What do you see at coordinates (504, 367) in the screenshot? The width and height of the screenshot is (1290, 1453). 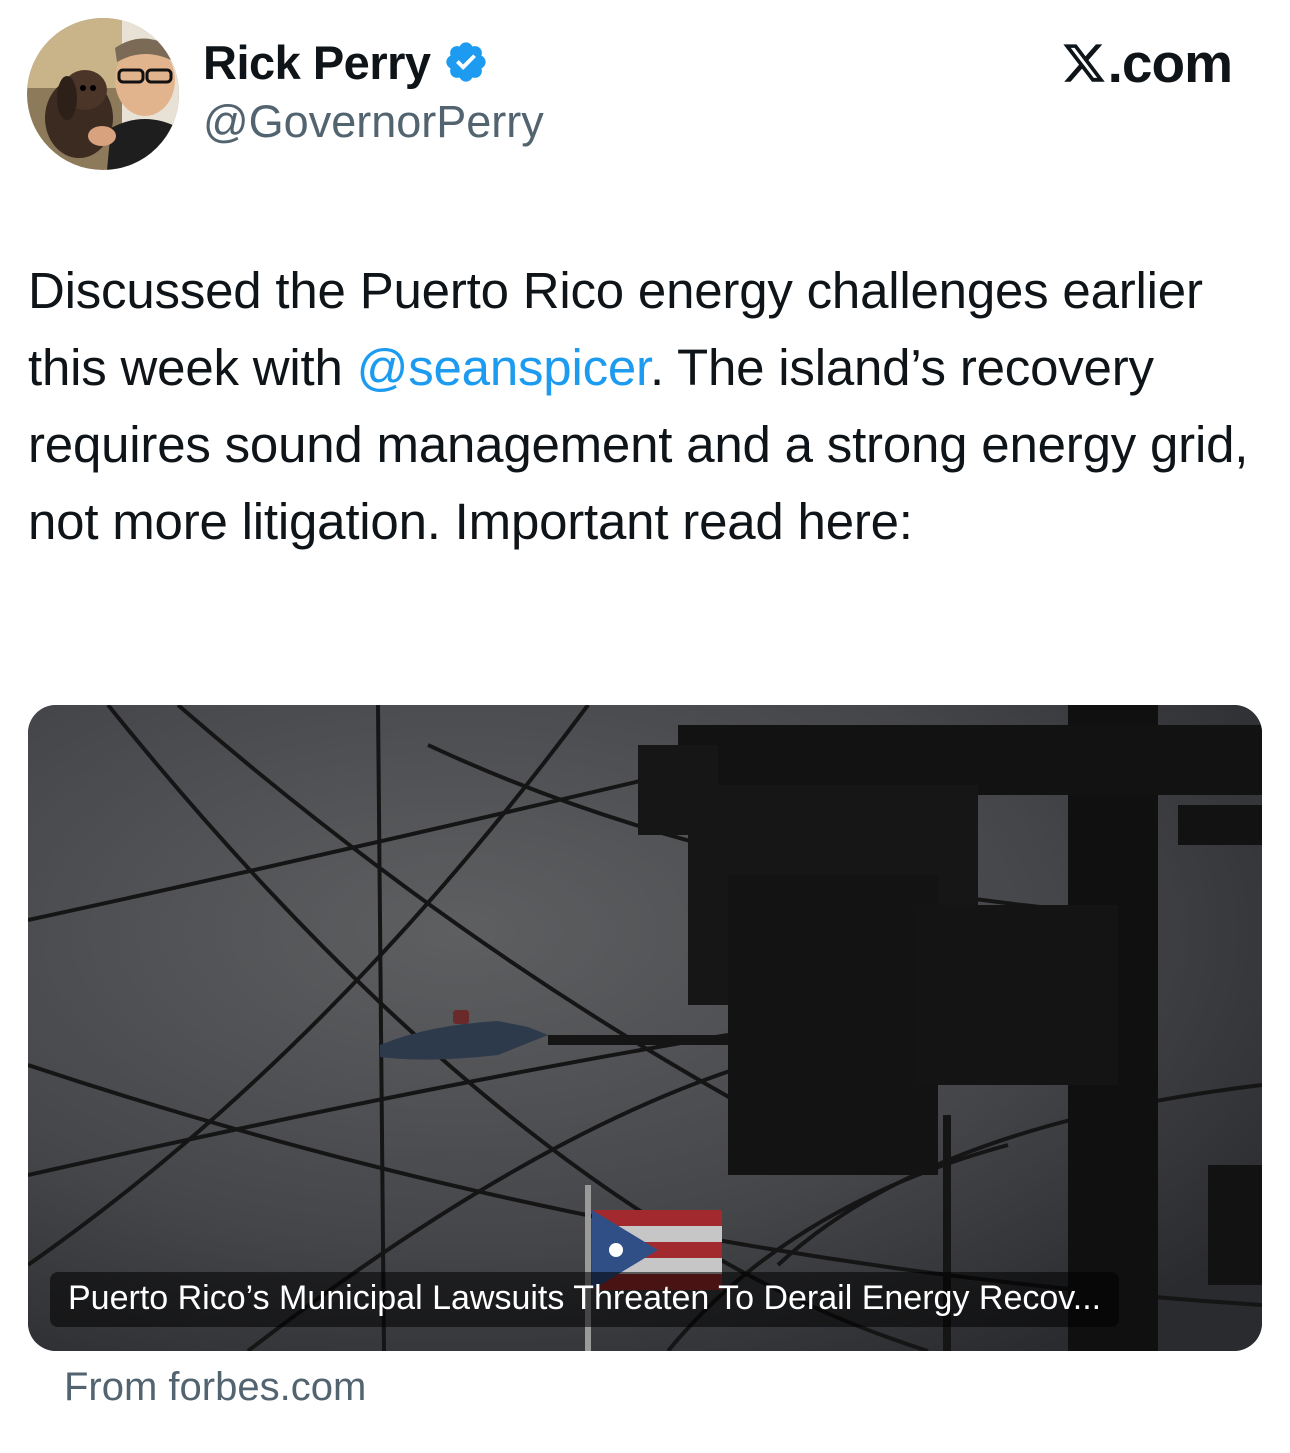 I see `mention-link: @seanspicer` at bounding box center [504, 367].